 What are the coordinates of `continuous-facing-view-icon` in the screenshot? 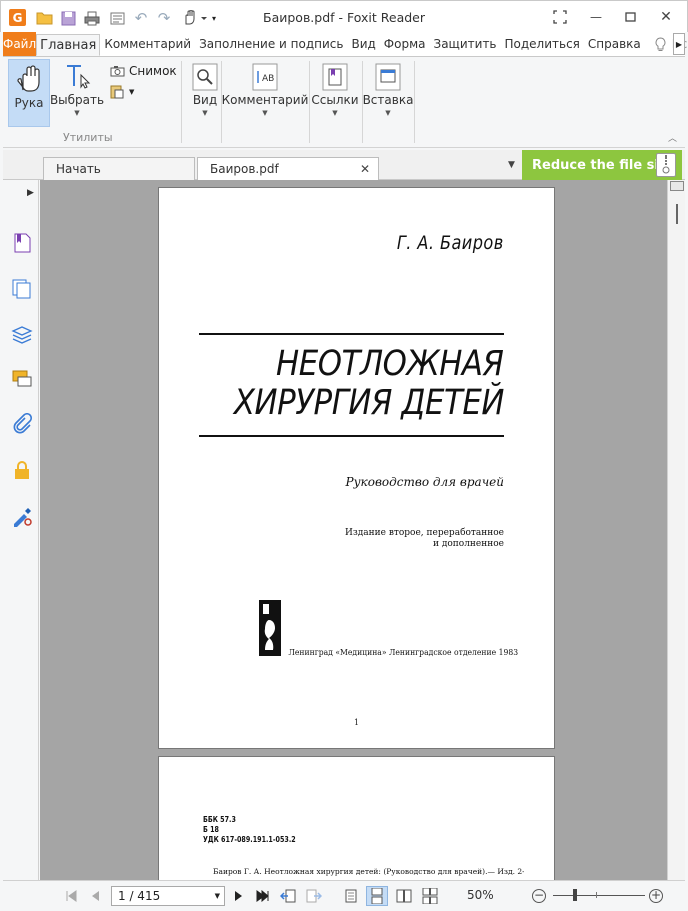 It's located at (430, 896).